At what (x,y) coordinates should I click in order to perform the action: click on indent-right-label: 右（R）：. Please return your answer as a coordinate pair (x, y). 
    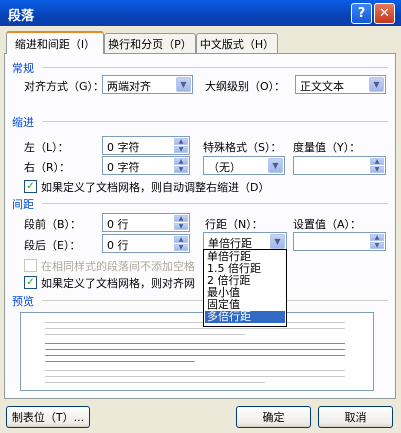
    Looking at the image, I should click on (47, 167).